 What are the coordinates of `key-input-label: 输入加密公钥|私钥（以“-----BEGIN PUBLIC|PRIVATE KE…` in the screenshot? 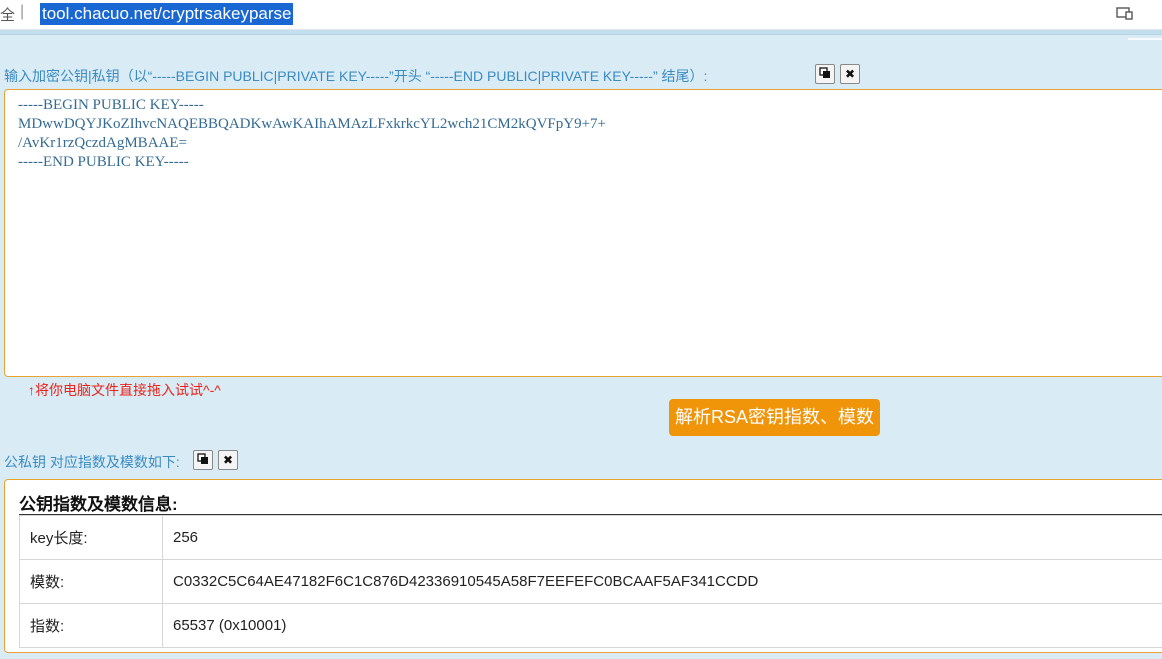 It's located at (356, 76).